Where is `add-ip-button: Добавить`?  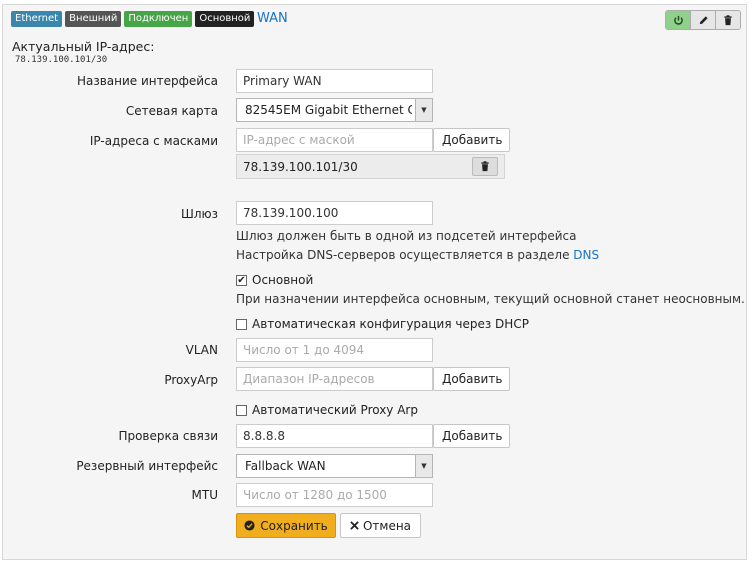
add-ip-button: Добавить is located at coordinates (471, 140).